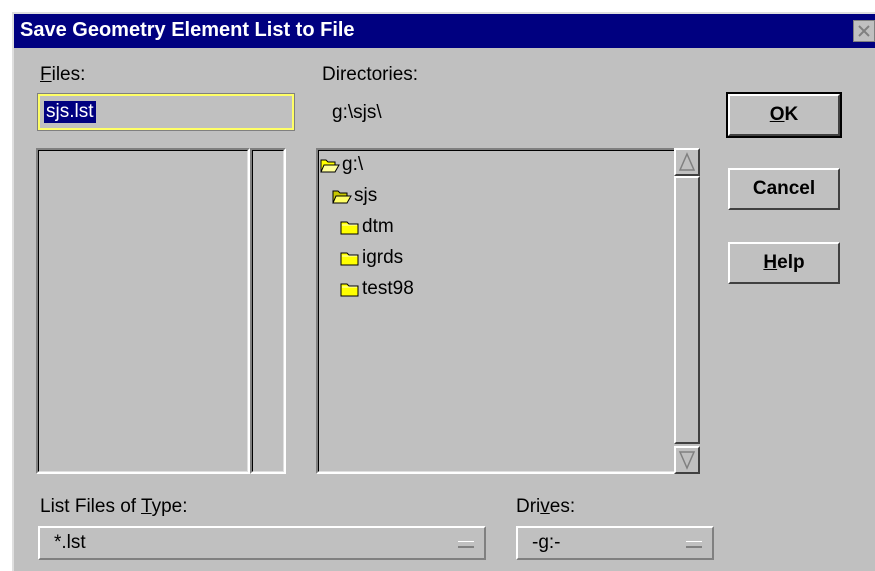 This screenshot has width=875, height=571. Describe the element at coordinates (357, 112) in the screenshot. I see `current-directory-path: g:\sjs\` at that location.